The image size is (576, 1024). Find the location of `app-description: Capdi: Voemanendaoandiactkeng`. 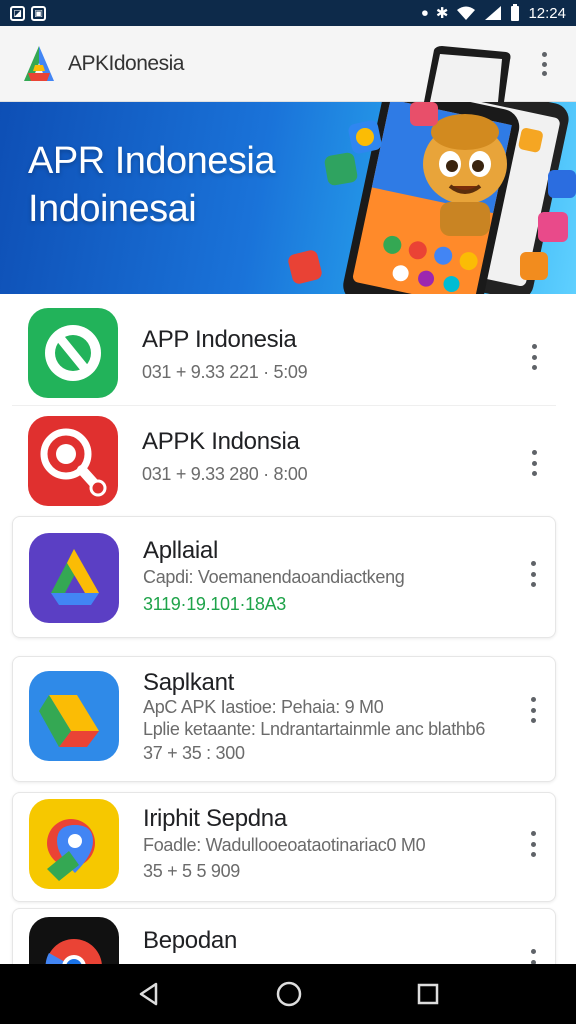

app-description: Capdi: Voemanendaoandiactkeng is located at coordinates (274, 577).